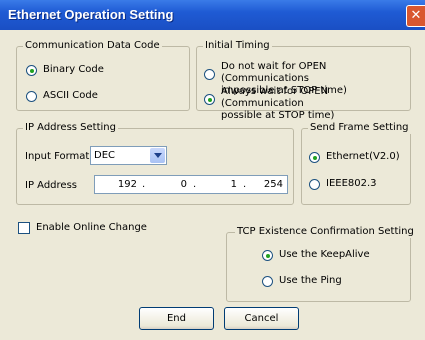  I want to click on chevron-down-icon, so click(157, 155).